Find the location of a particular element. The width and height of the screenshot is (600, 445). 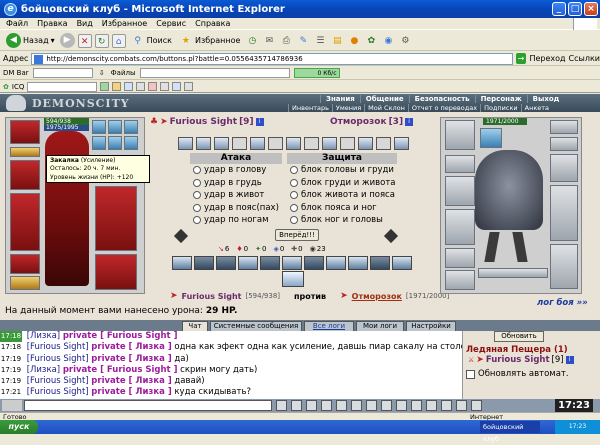

tools-icon: ⚙ is located at coordinates (405, 41).